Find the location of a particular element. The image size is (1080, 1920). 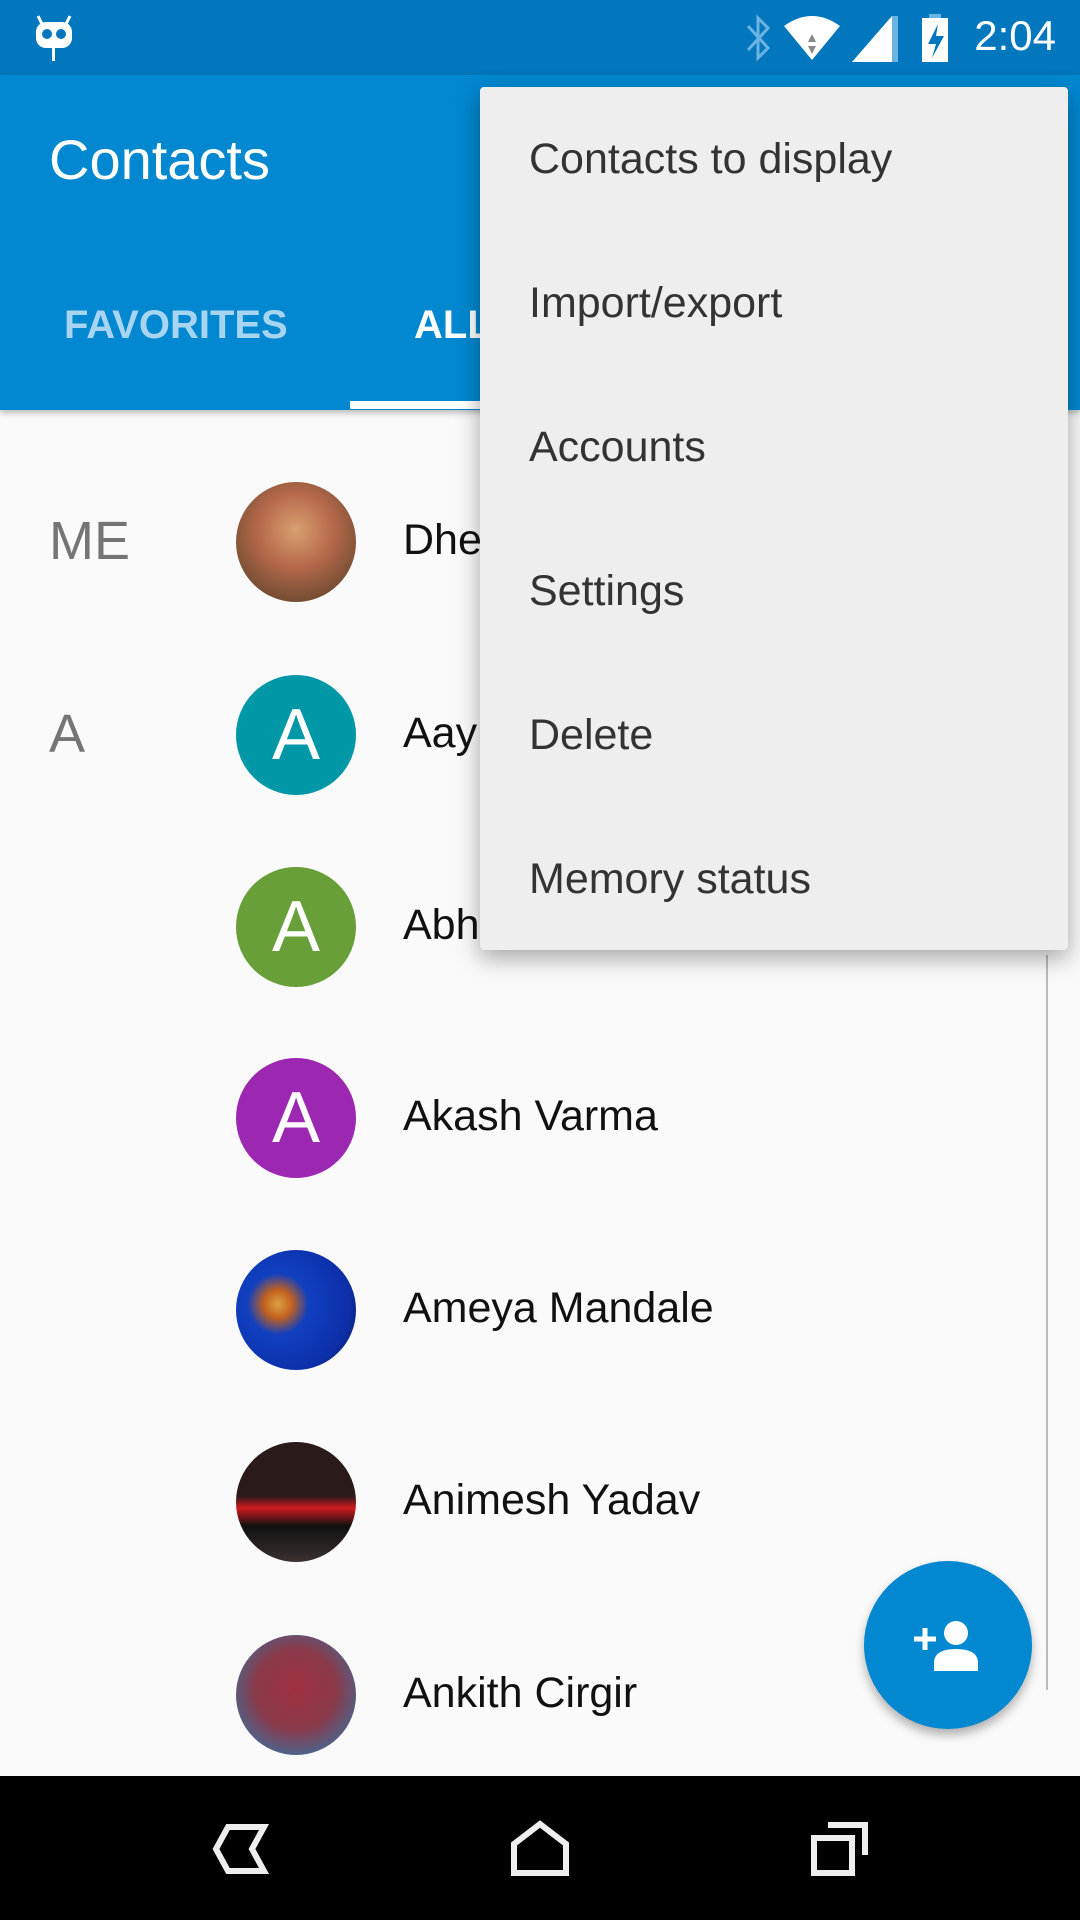

scrollbar is located at coordinates (1047, 1322).